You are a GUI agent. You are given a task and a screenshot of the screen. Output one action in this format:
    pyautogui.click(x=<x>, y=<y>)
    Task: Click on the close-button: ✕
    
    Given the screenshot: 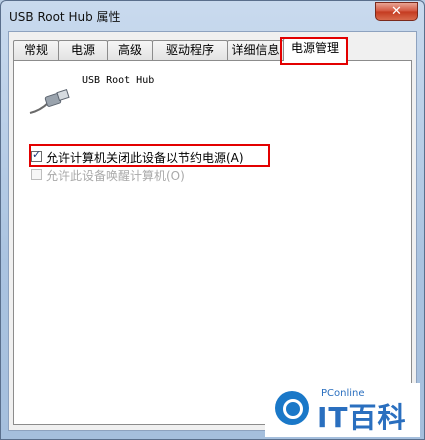 What is the action you would take?
    pyautogui.click(x=396, y=11)
    